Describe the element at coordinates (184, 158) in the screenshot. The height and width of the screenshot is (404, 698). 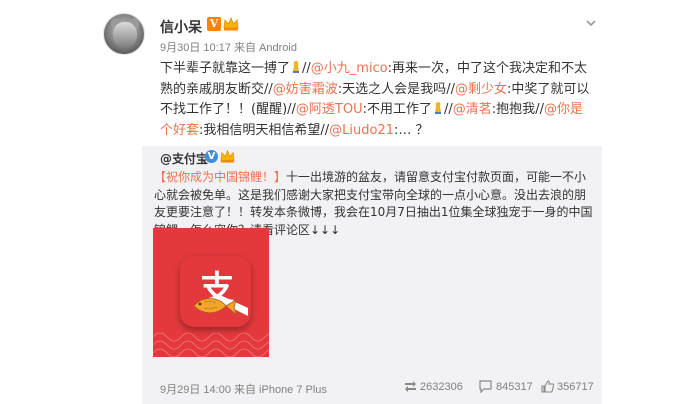
I see `repost-author: @支付宝` at that location.